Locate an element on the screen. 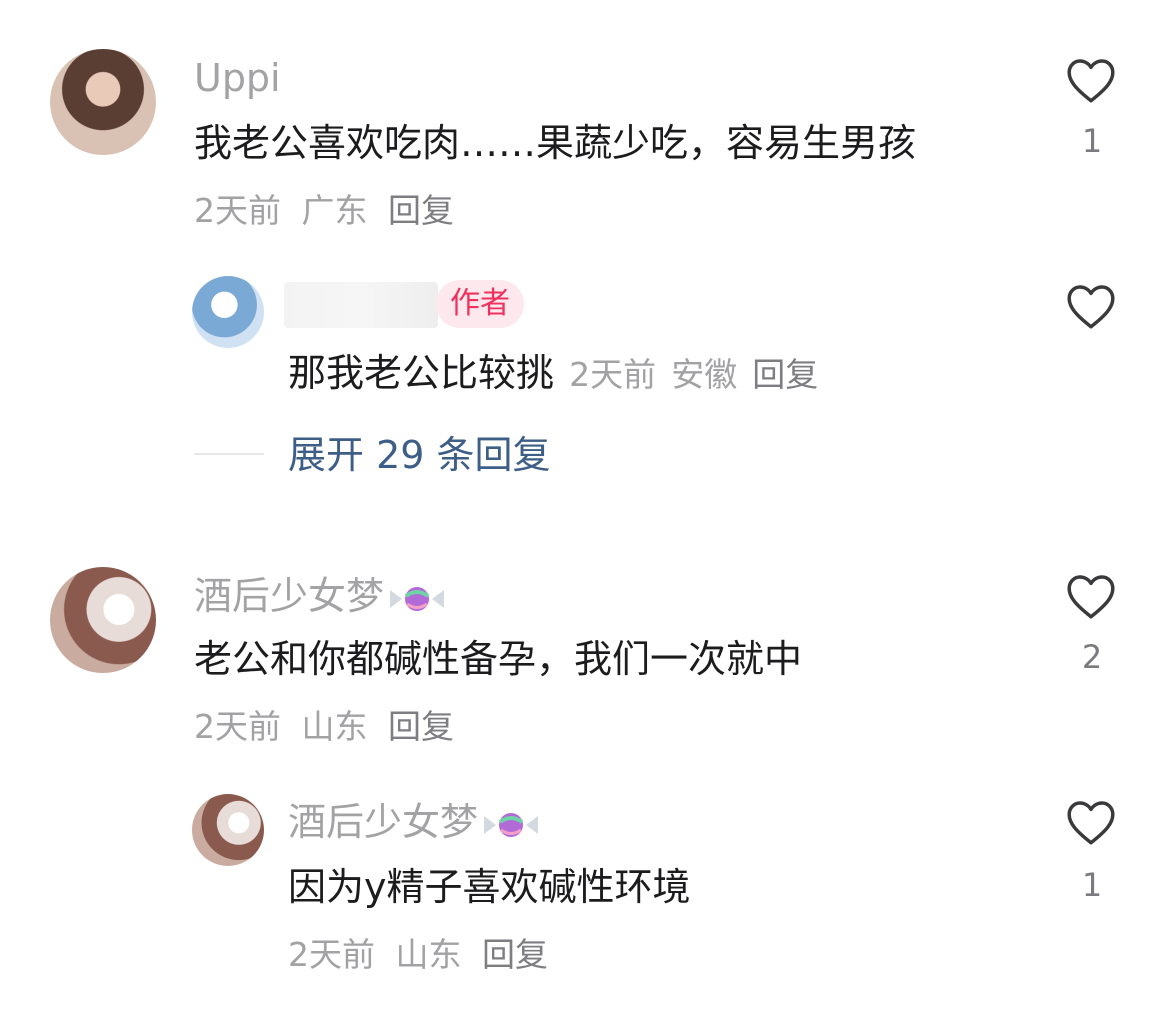 This screenshot has width=1170, height=1011. comment-meta: 2天前 山东 回复 is located at coordinates (324, 727).